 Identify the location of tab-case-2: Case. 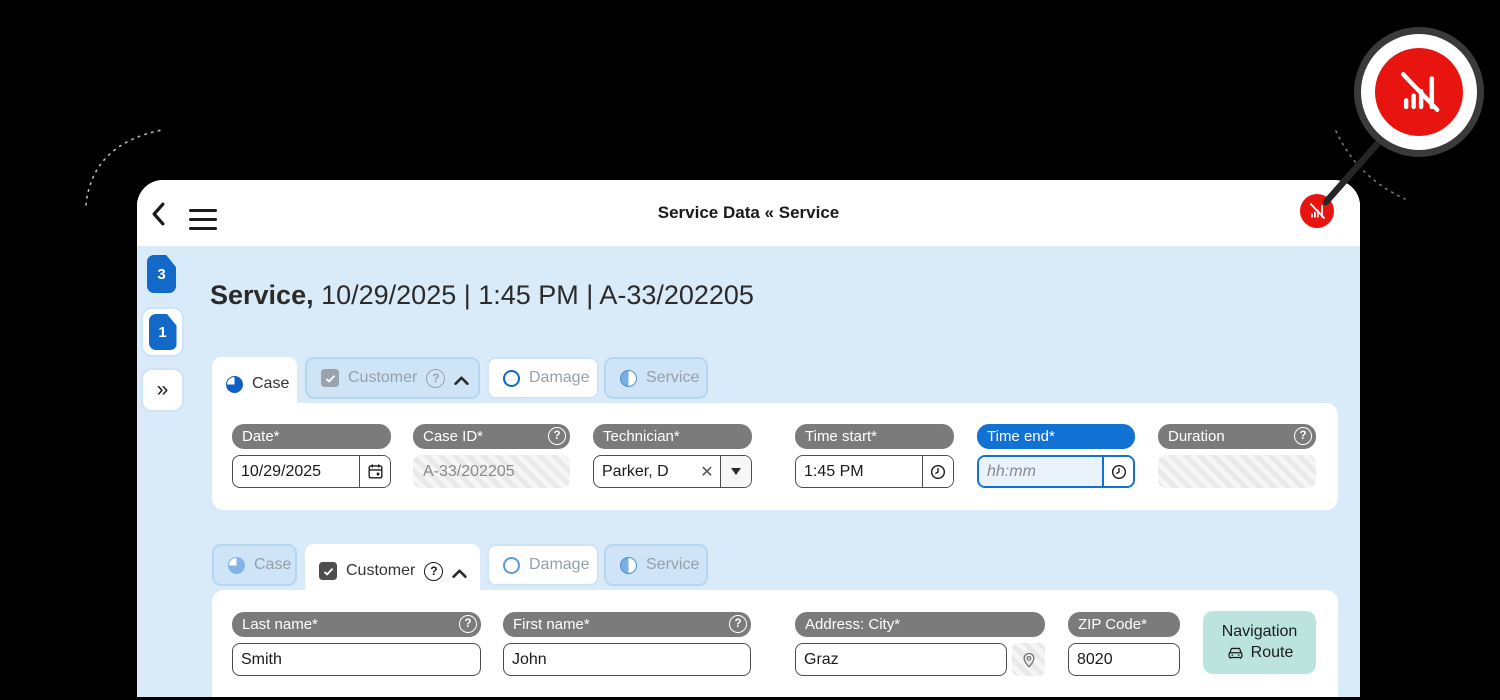
(254, 565).